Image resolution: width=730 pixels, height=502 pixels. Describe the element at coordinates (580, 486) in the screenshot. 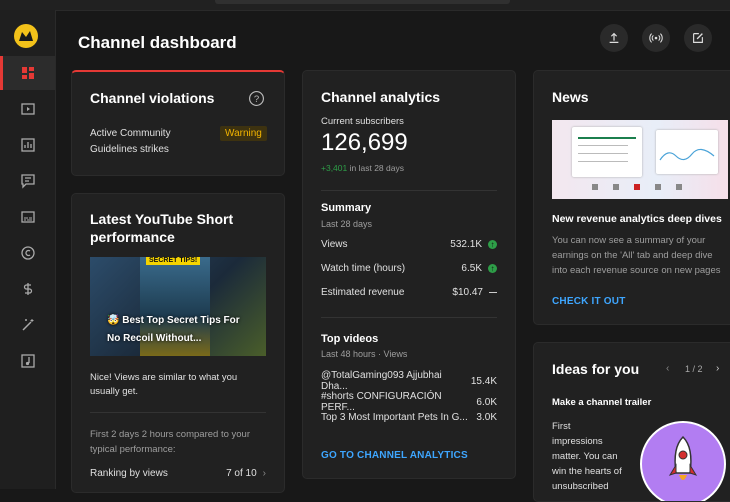

I see `ideas-body-line: unsubscribed` at that location.